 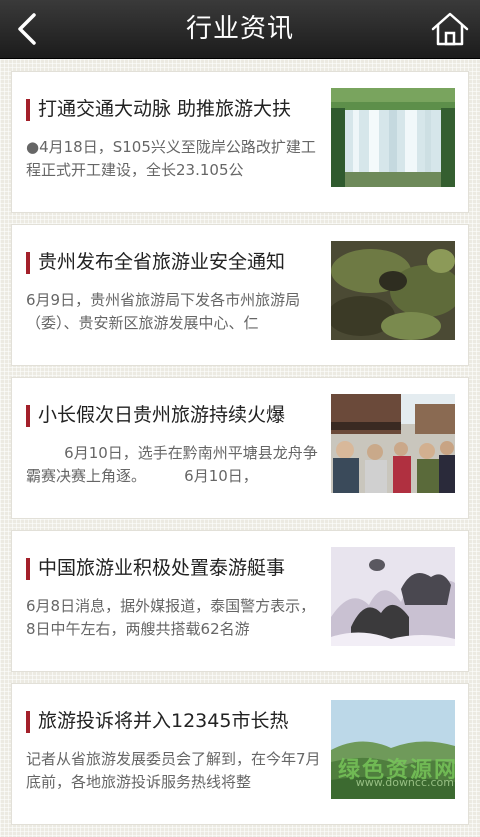 I want to click on news-title: 小长假次日贵州旅游持续火爆, so click(x=162, y=415).